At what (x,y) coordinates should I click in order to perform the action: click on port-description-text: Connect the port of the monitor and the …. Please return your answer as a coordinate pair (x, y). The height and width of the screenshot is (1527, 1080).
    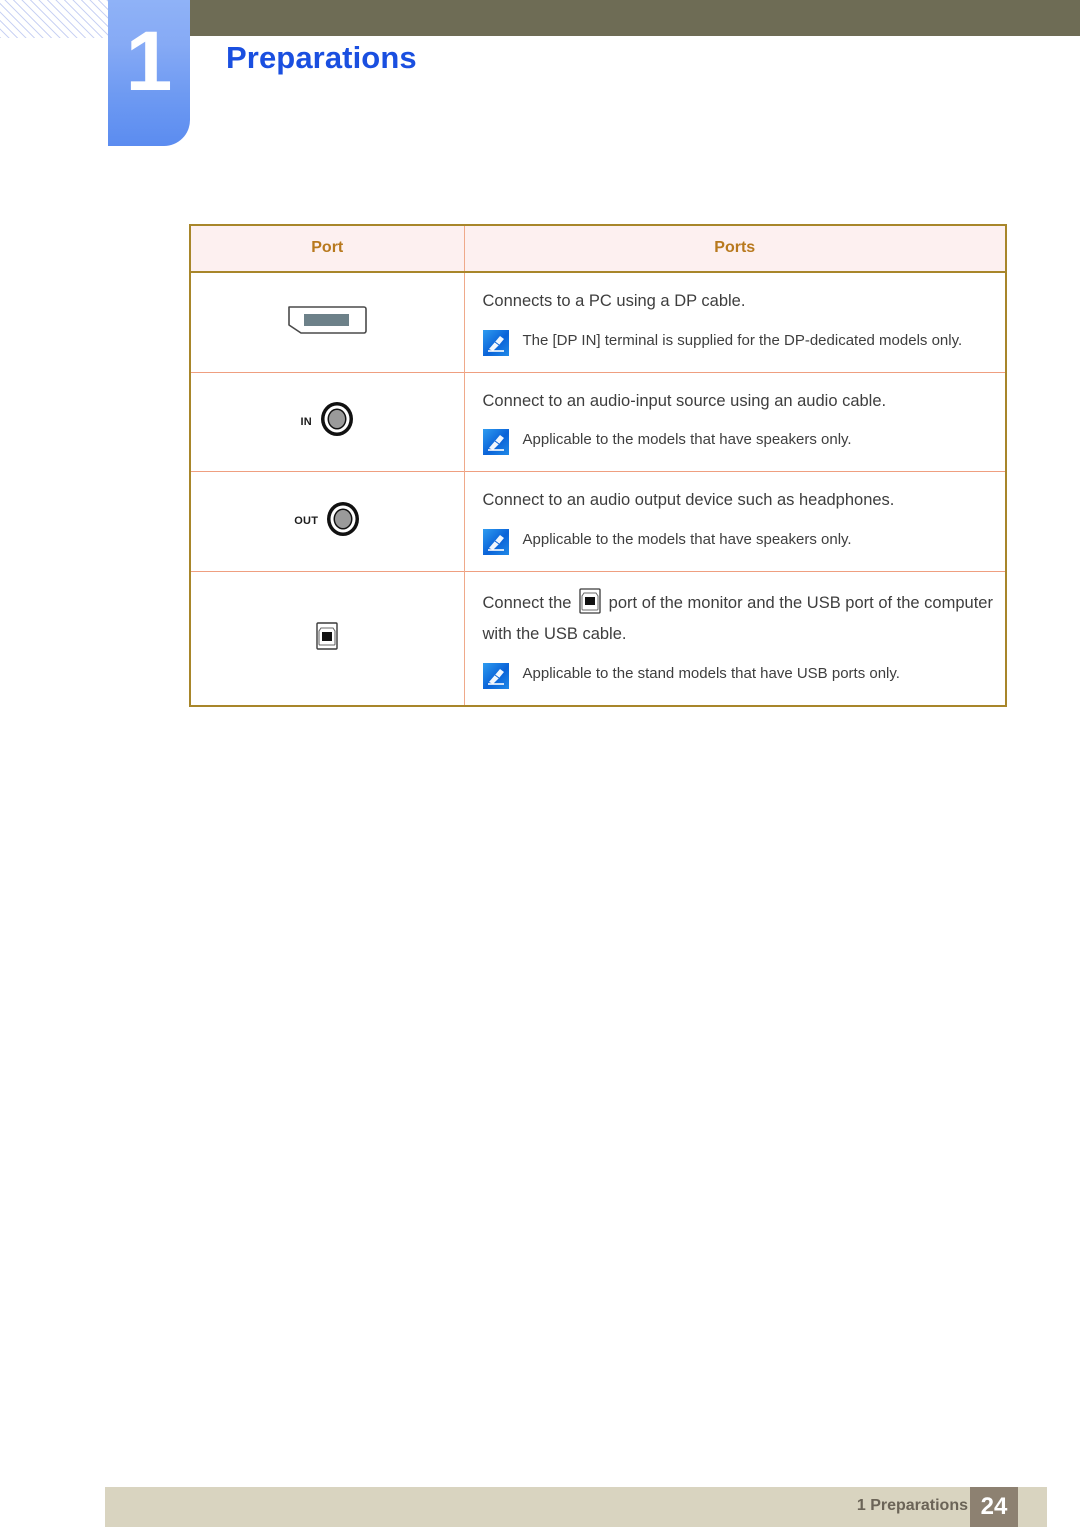
    Looking at the image, I should click on (739, 618).